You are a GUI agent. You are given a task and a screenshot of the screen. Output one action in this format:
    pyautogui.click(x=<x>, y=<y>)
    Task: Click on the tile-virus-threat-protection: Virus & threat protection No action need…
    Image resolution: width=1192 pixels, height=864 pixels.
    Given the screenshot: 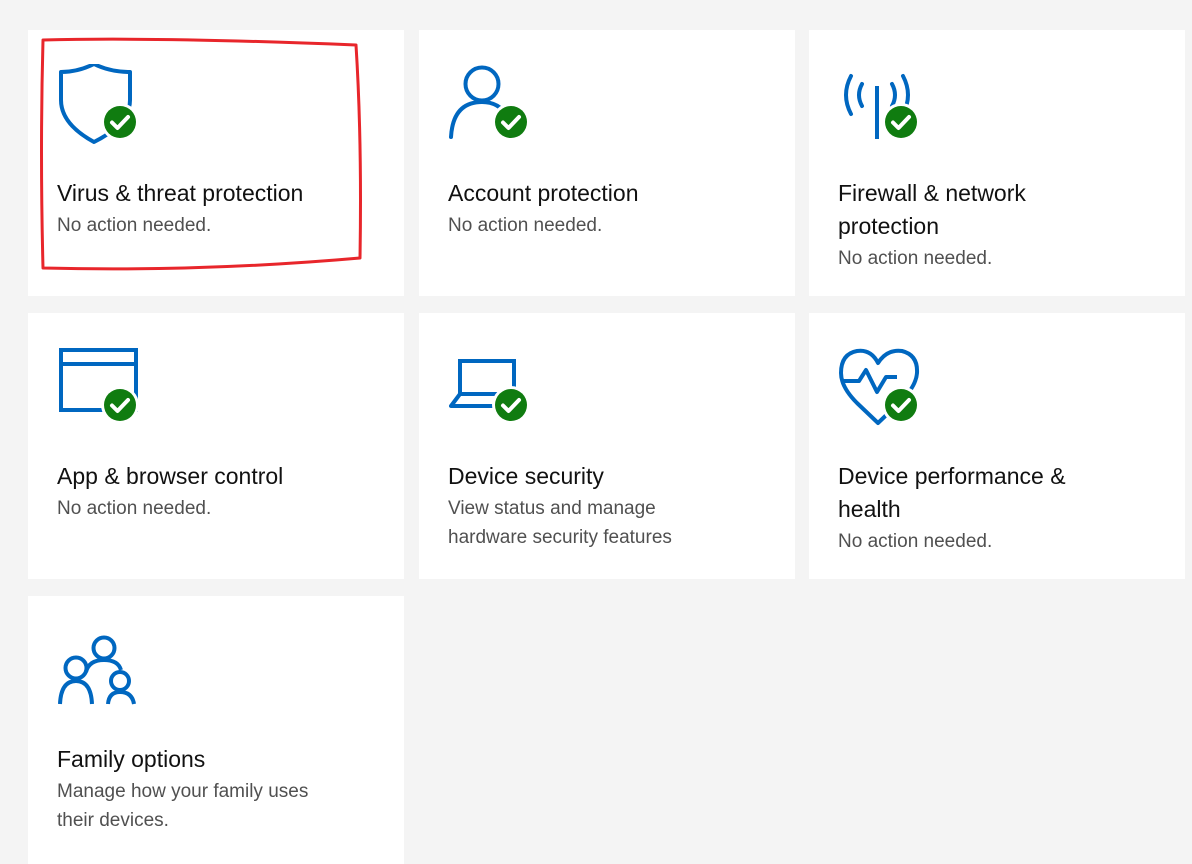 What is the action you would take?
    pyautogui.click(x=216, y=163)
    